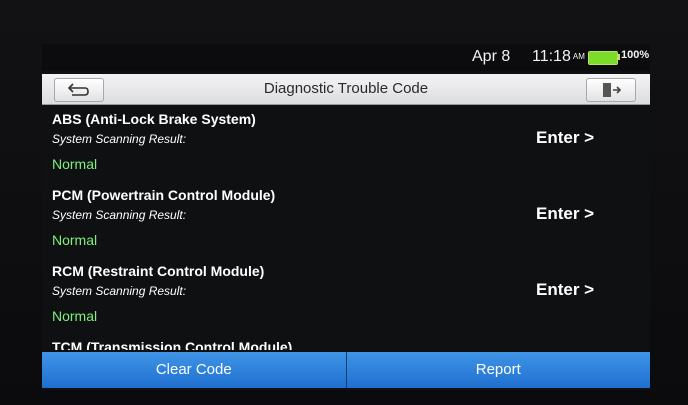 This screenshot has width=688, height=405. What do you see at coordinates (346, 342) in the screenshot?
I see `list-item: TCM (Transmission Control Module)` at bounding box center [346, 342].